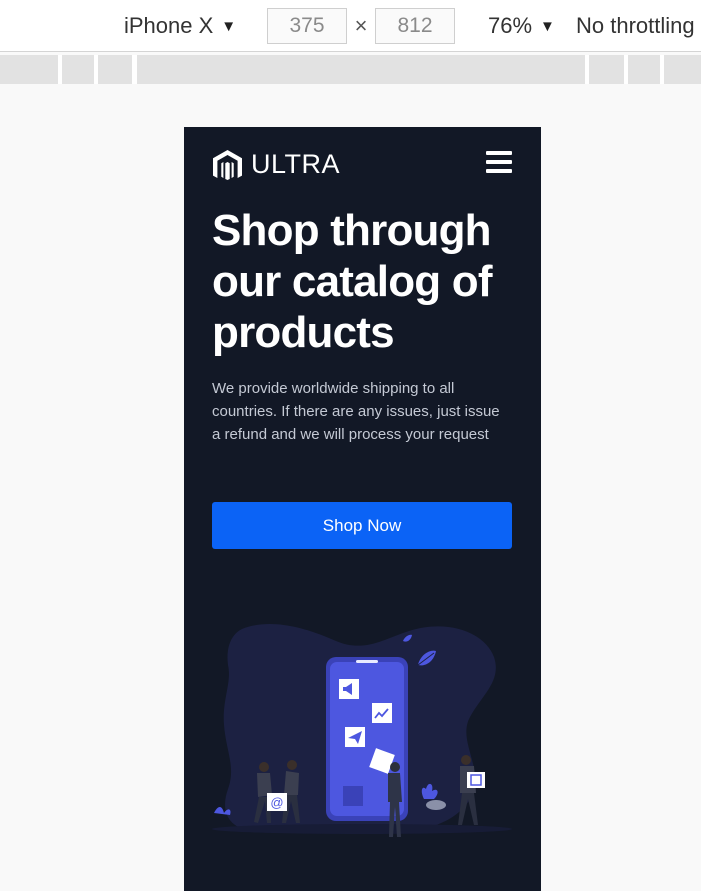 The width and height of the screenshot is (701, 891). I want to click on viewport-width-input, so click(307, 26).